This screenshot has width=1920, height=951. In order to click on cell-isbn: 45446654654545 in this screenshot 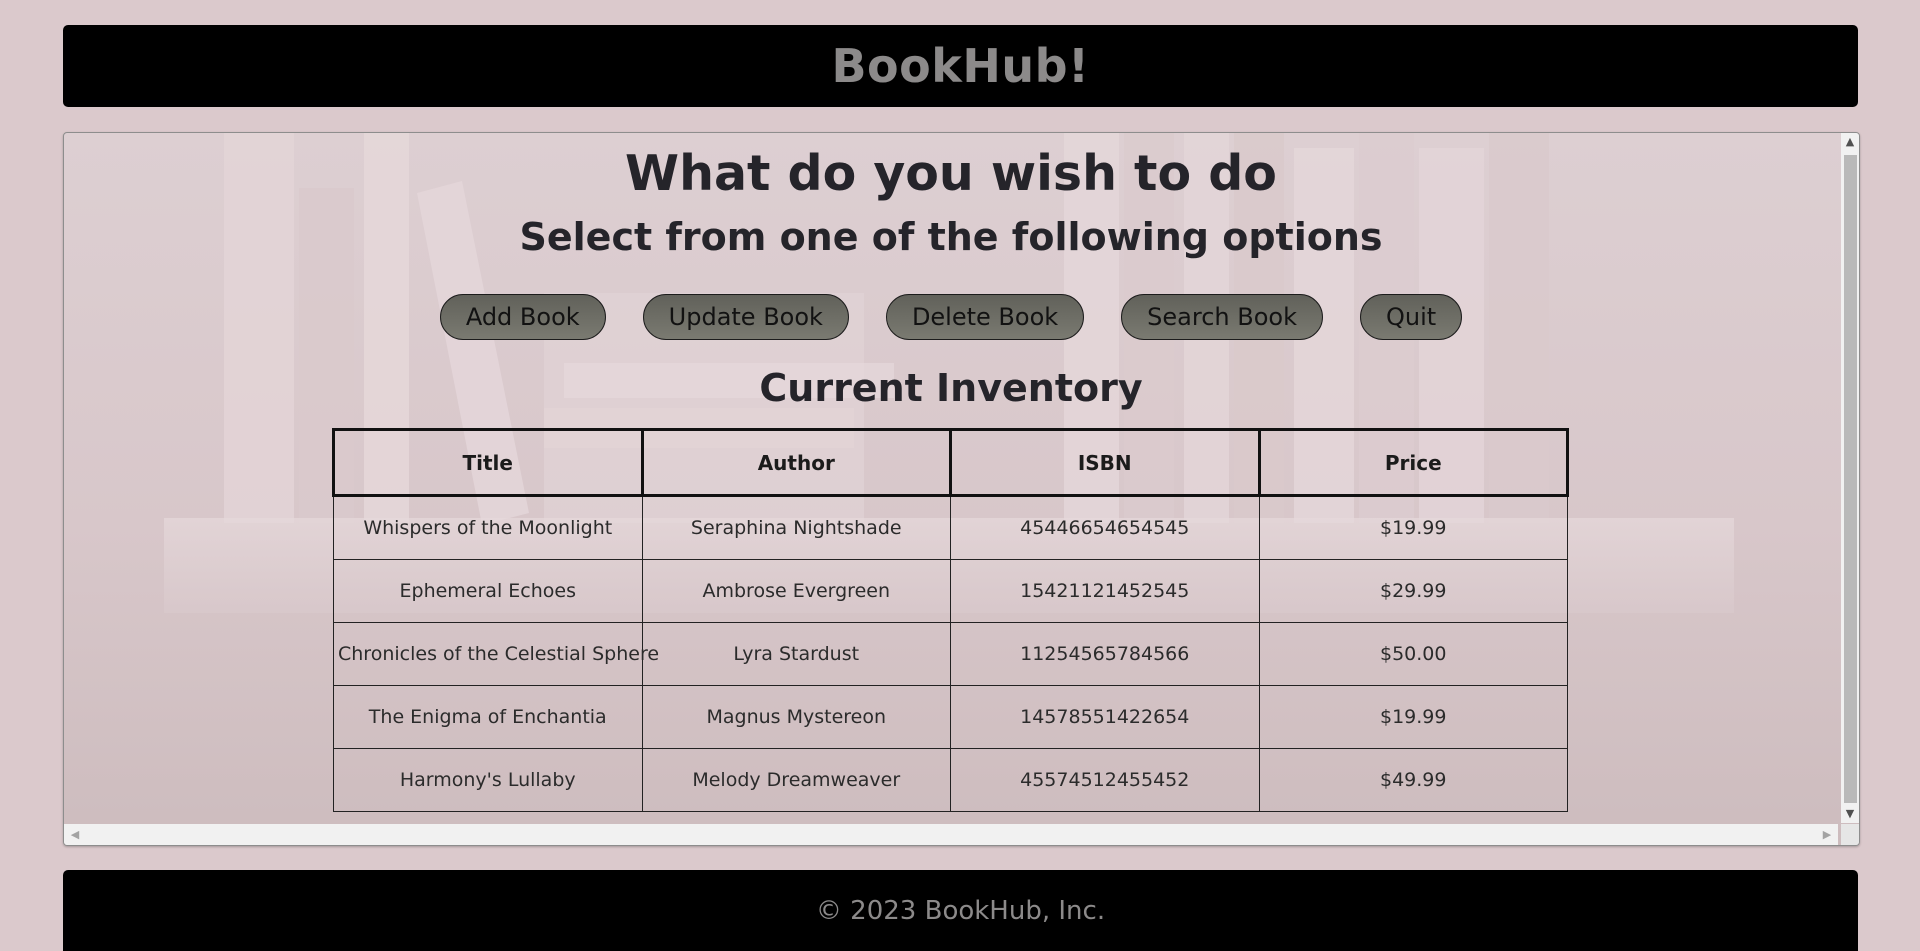, I will do `click(1105, 527)`.